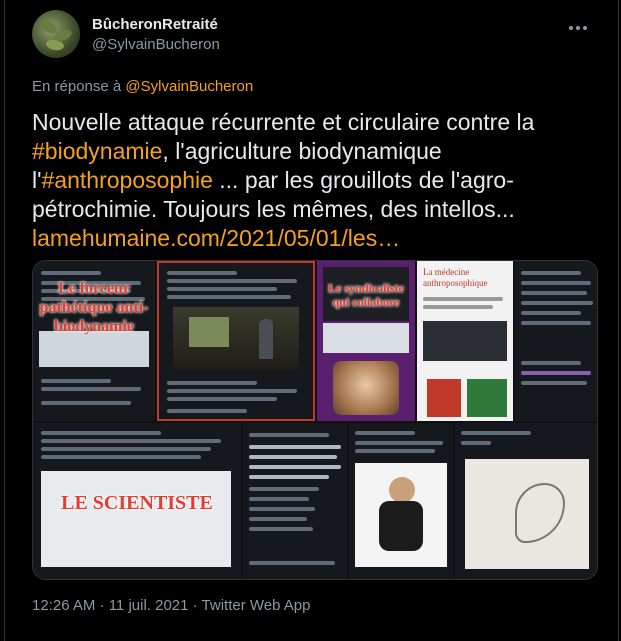 The width and height of the screenshot is (621, 641). I want to click on overlay-text-3: LE SCIENTISTE, so click(137, 503).